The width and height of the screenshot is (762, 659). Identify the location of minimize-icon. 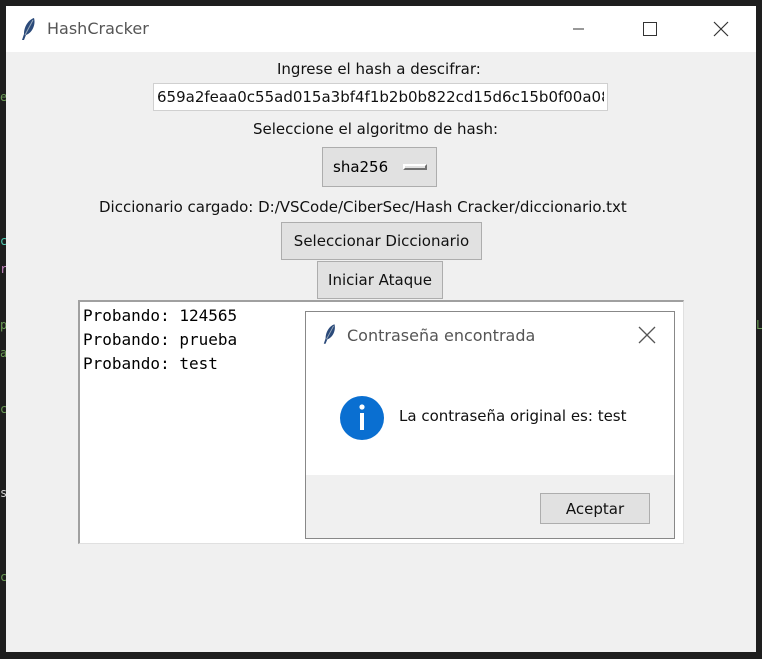
(578, 29).